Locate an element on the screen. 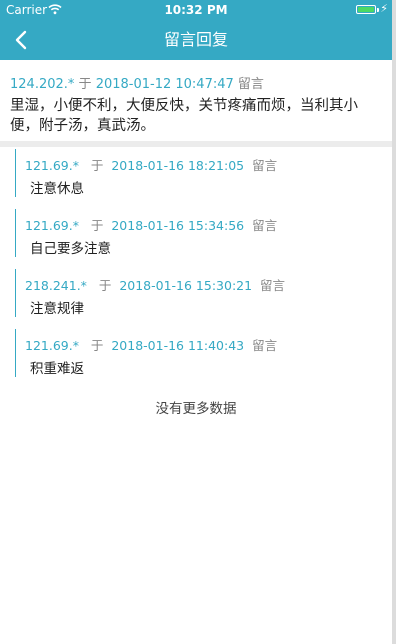 The width and height of the screenshot is (396, 644). reply-item: 121.69.* 于 2018-01-16 18:21:05 留言 注意休息 is located at coordinates (200, 173).